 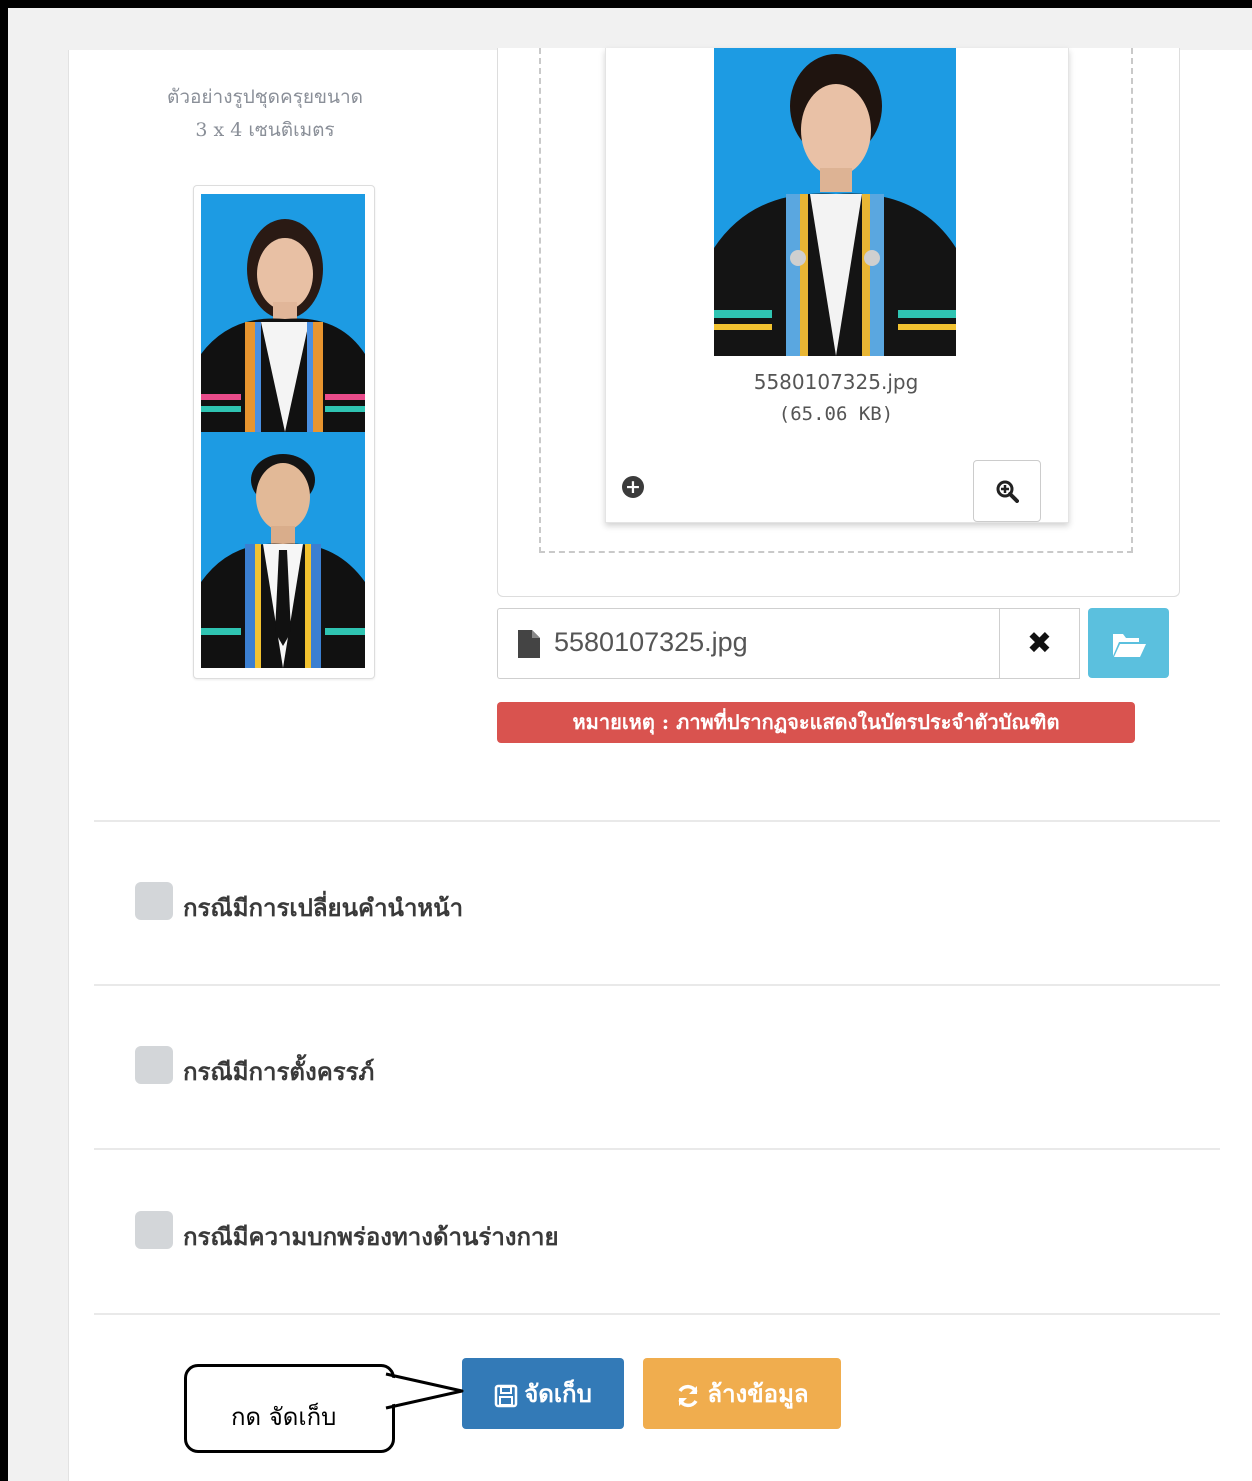 What do you see at coordinates (371, 1236) in the screenshot?
I see `option-label: กรณีมีความบกพร่องทางด้านร่างกาย` at bounding box center [371, 1236].